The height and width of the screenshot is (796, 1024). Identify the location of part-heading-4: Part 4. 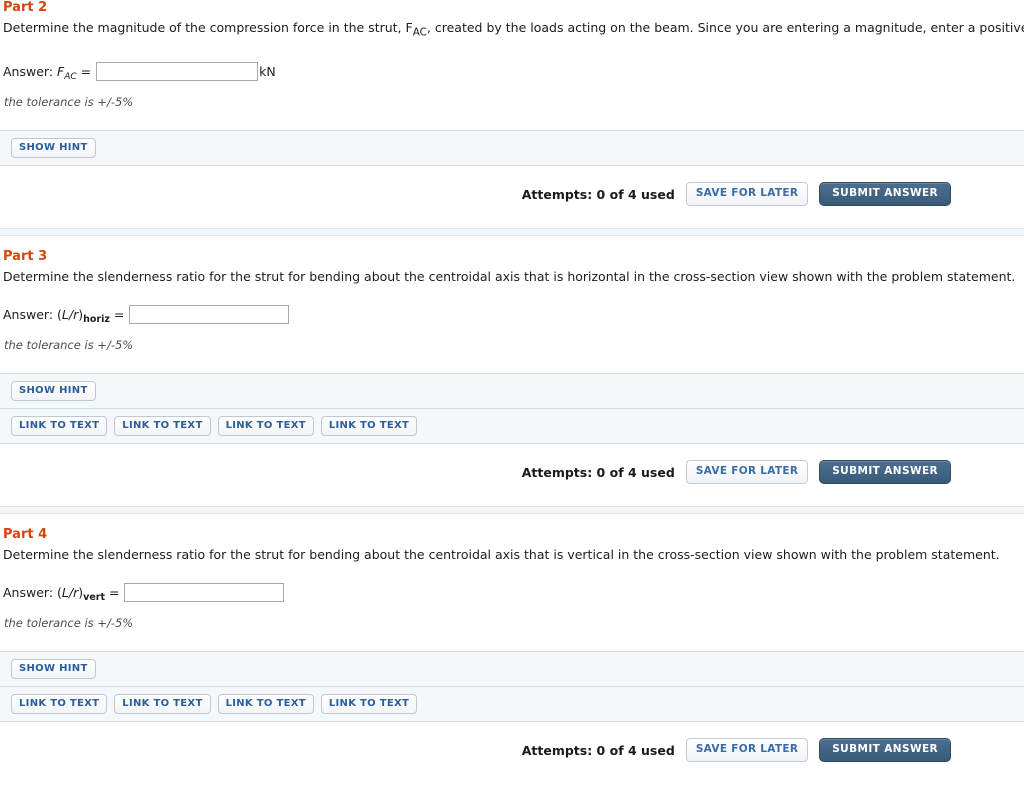
(25, 534).